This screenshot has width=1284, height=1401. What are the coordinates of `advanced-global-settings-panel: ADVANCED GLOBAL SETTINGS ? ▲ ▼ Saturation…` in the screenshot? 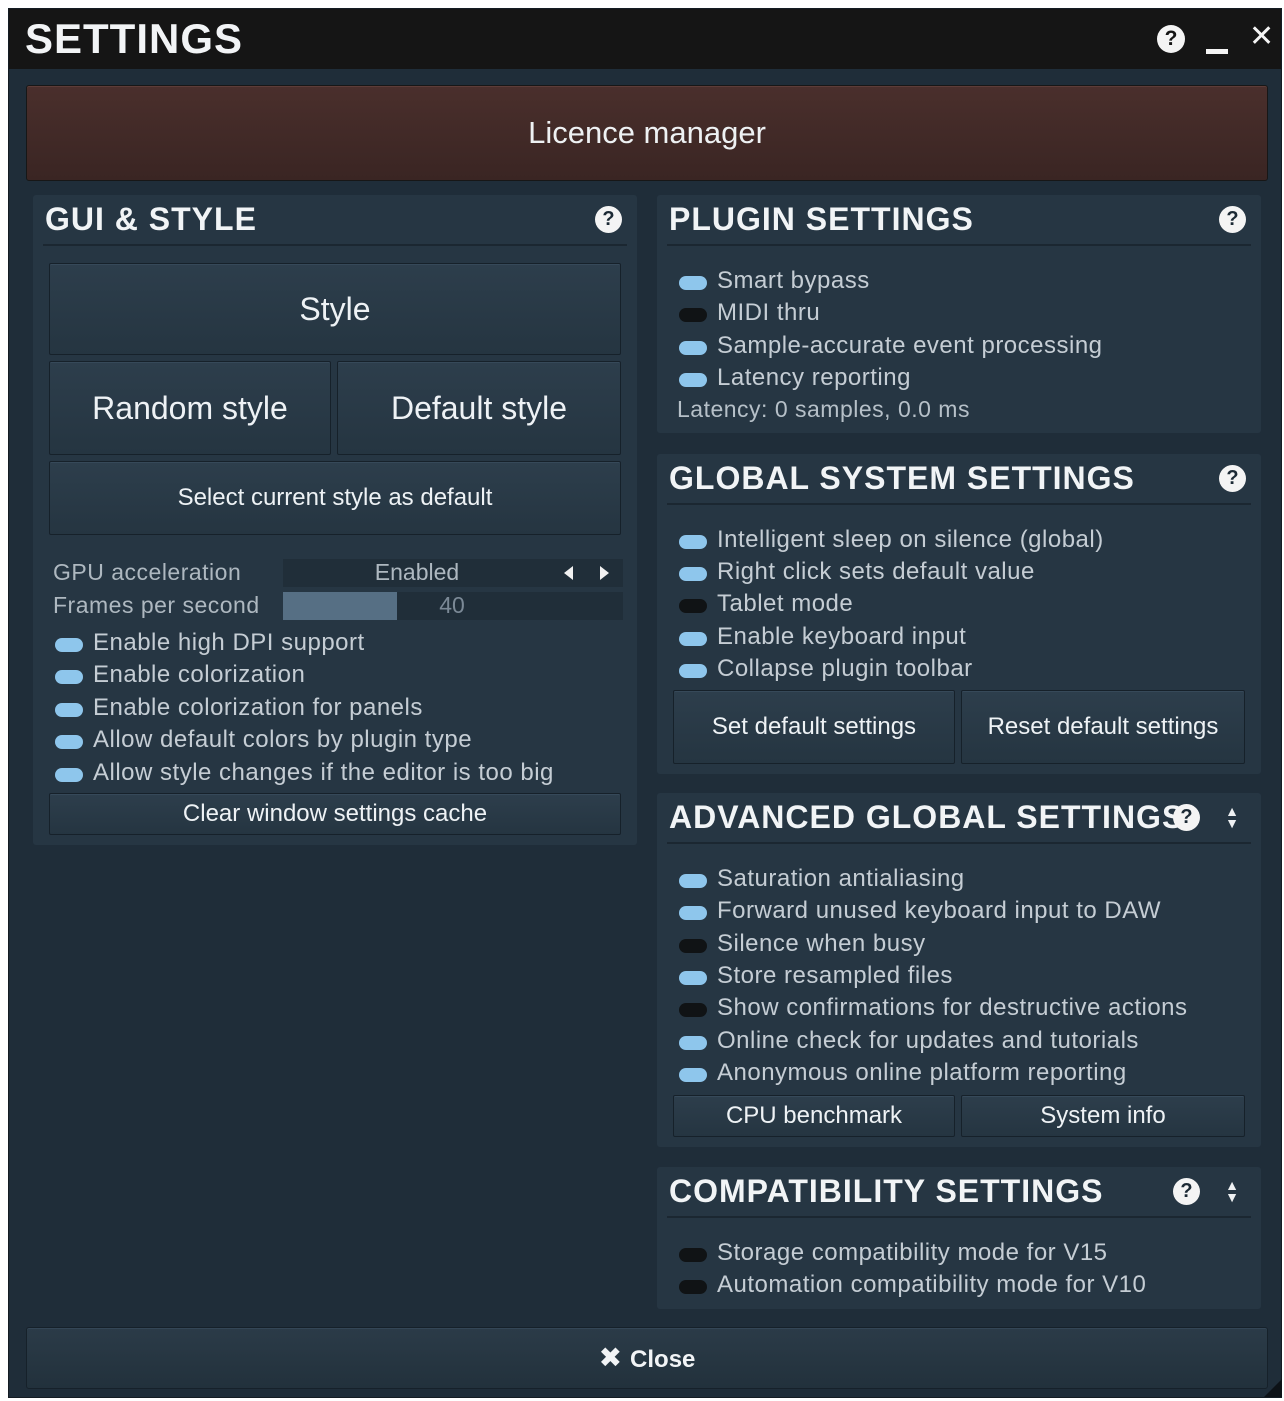 It's located at (959, 970).